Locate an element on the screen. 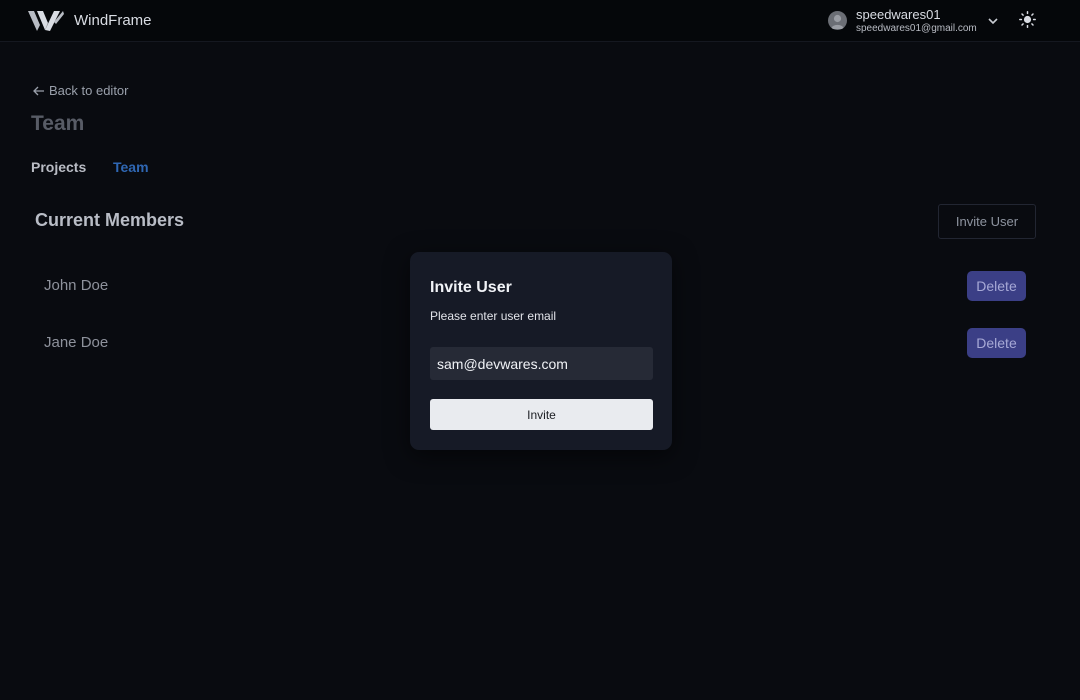 This screenshot has height=700, width=1080. modal-subtitle: Please enter user email is located at coordinates (493, 316).